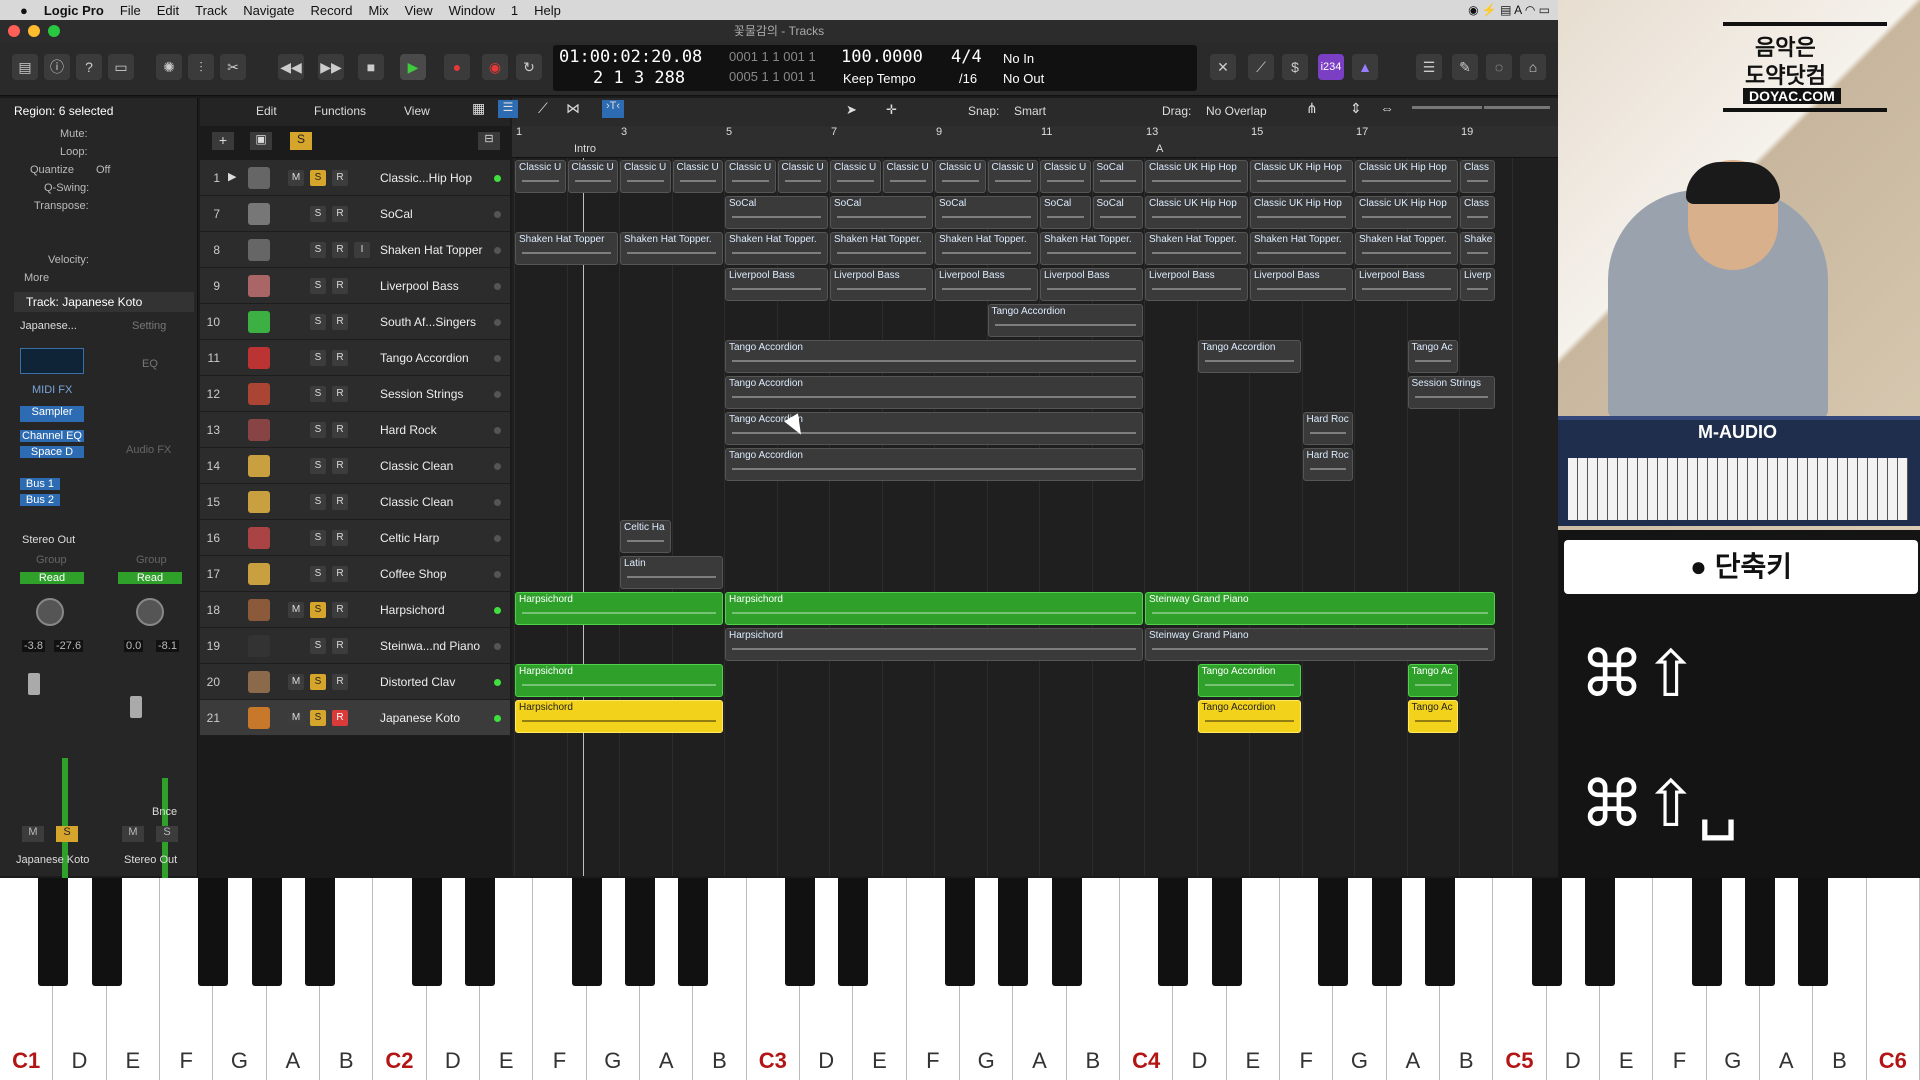 This screenshot has width=1920, height=1080. Describe the element at coordinates (25, 67) in the screenshot. I see `library-button: ▤` at that location.